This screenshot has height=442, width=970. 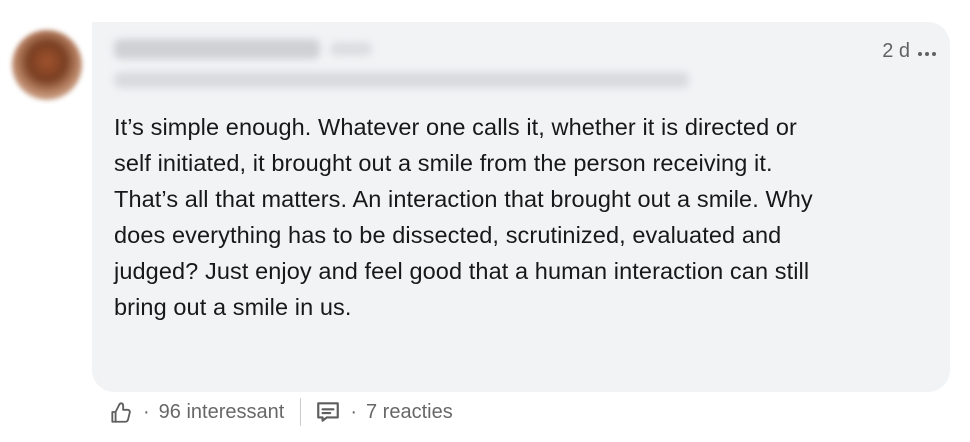 I want to click on author-avatar, so click(x=47, y=65).